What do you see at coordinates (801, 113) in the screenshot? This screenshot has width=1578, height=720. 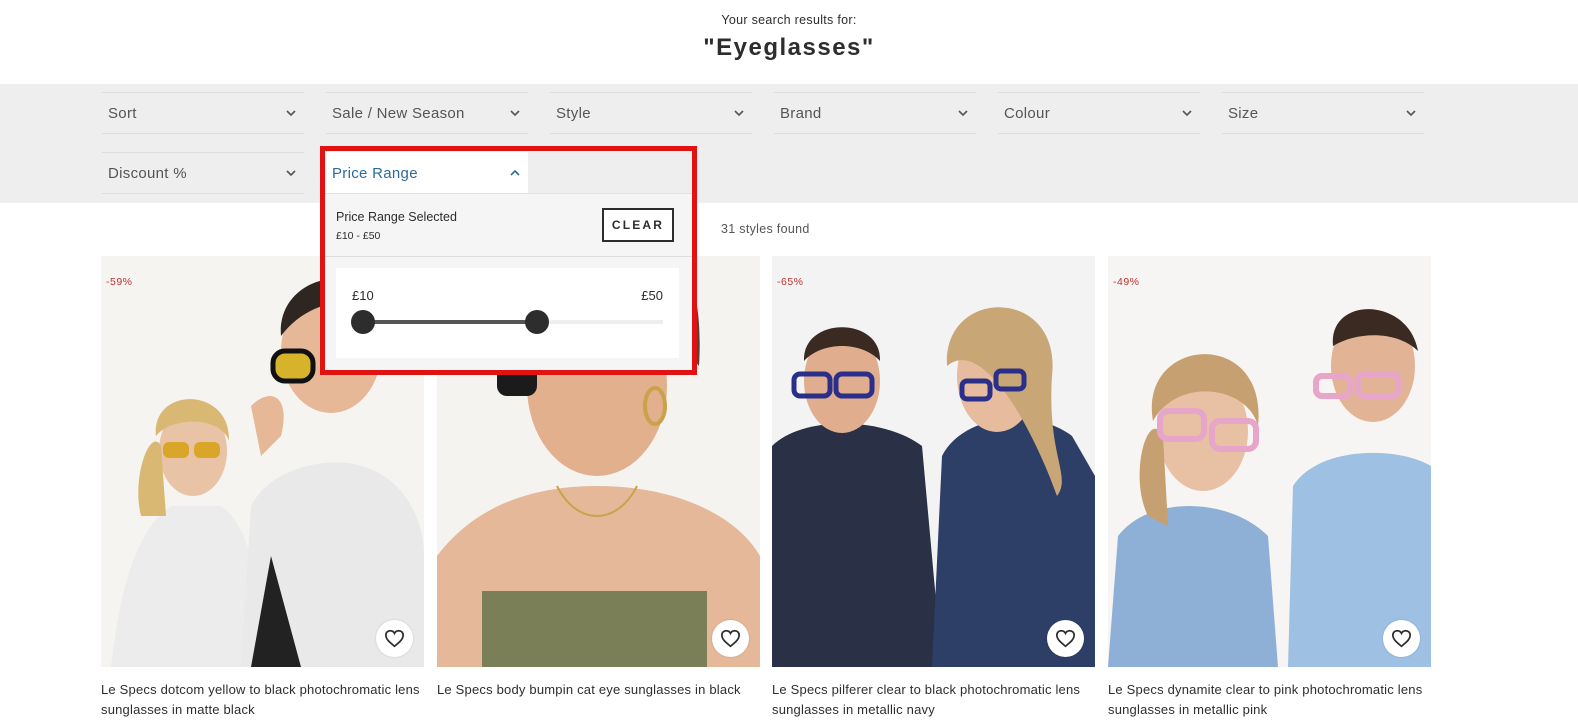 I see `filter-label: Brand` at bounding box center [801, 113].